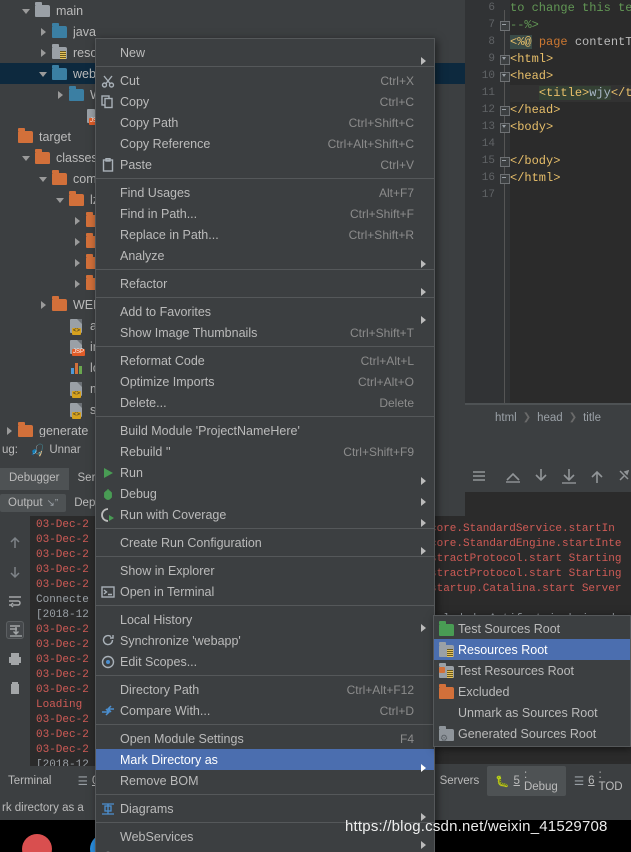 This screenshot has width=631, height=852. What do you see at coordinates (15, 688) in the screenshot?
I see `trash-icon` at bounding box center [15, 688].